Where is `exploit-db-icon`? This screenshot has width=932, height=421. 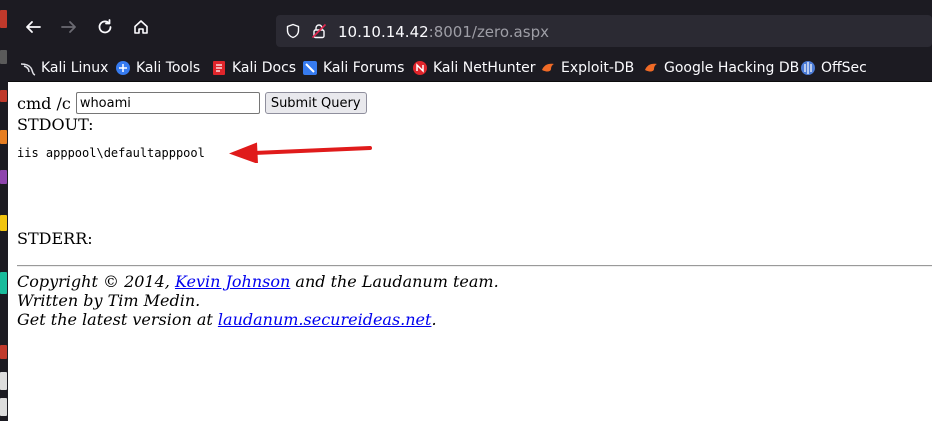
exploit-db-icon is located at coordinates (548, 68).